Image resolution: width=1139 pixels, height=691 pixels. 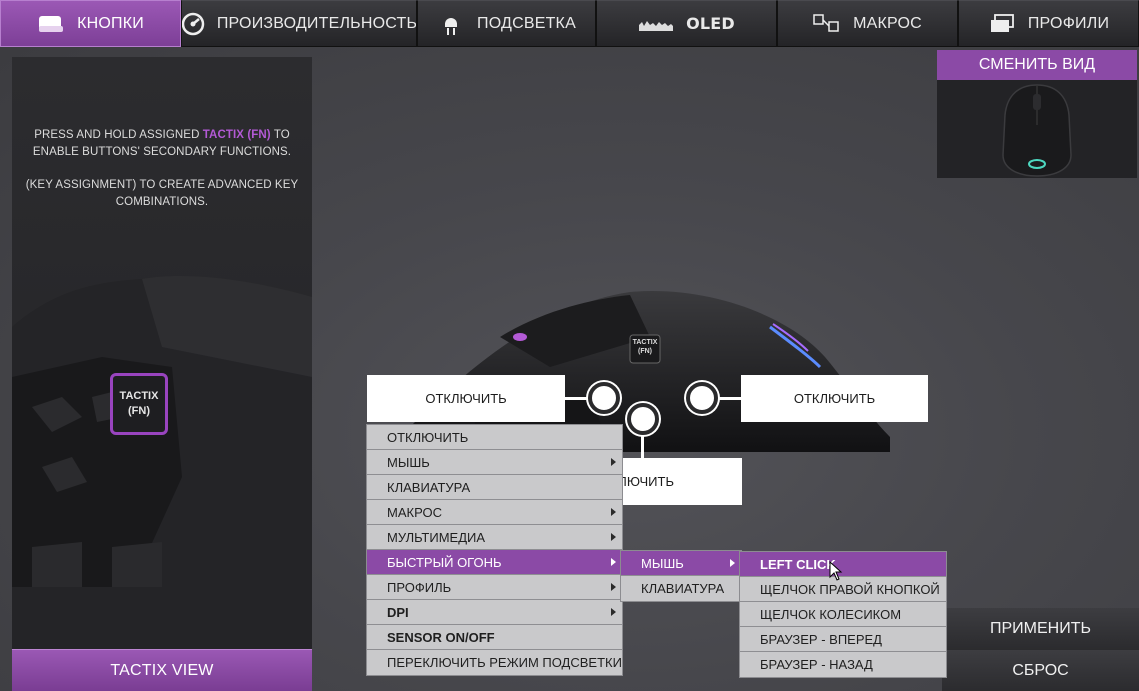 What do you see at coordinates (645, 347) in the screenshot?
I see `center-tactix-badge: TACTIX (FN)` at bounding box center [645, 347].